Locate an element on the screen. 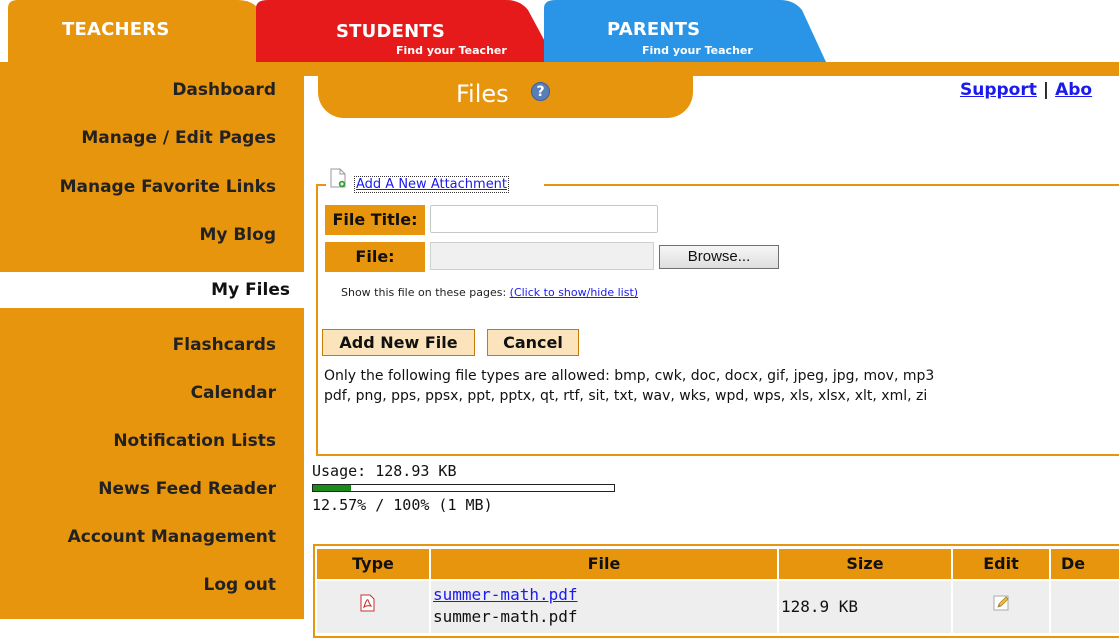  sidebar-item-calendar: Calendar is located at coordinates (152, 393).